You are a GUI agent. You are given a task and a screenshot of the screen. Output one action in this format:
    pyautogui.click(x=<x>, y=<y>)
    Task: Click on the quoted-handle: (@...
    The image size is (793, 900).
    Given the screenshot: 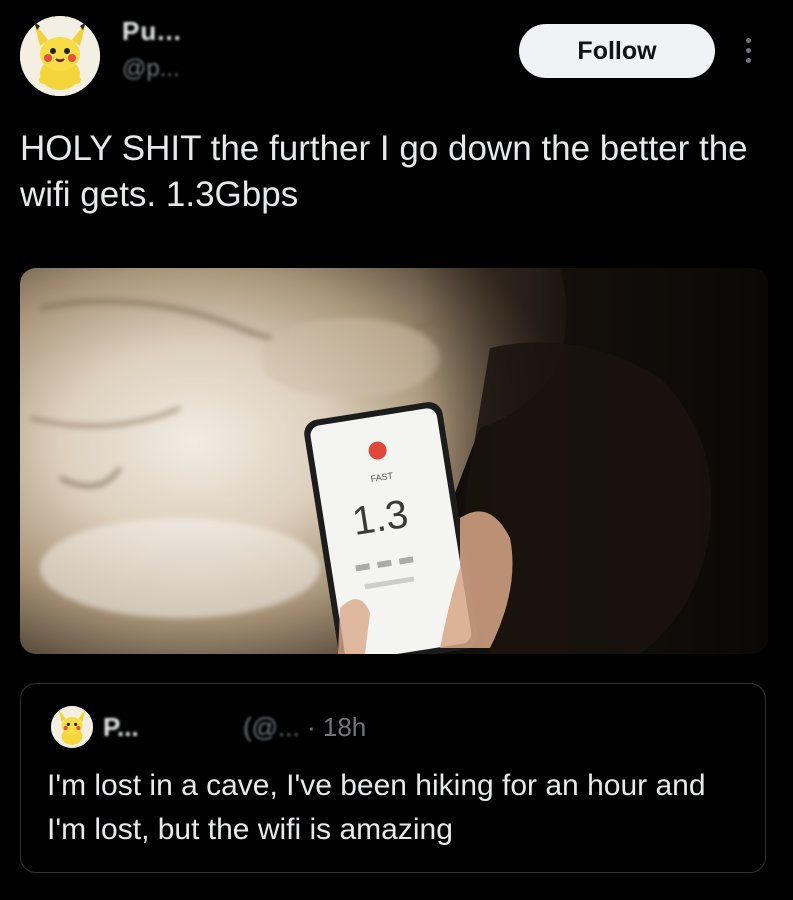 What is the action you would take?
    pyautogui.click(x=275, y=727)
    